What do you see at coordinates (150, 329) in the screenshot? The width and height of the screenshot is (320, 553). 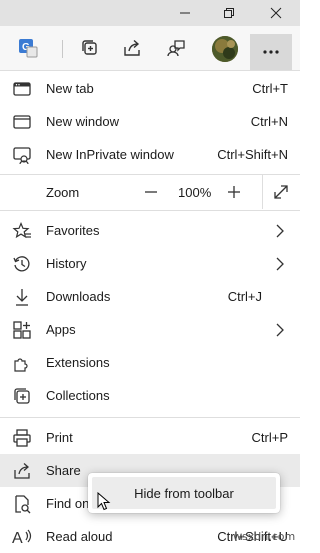 I see `menu-item-apps: Apps` at bounding box center [150, 329].